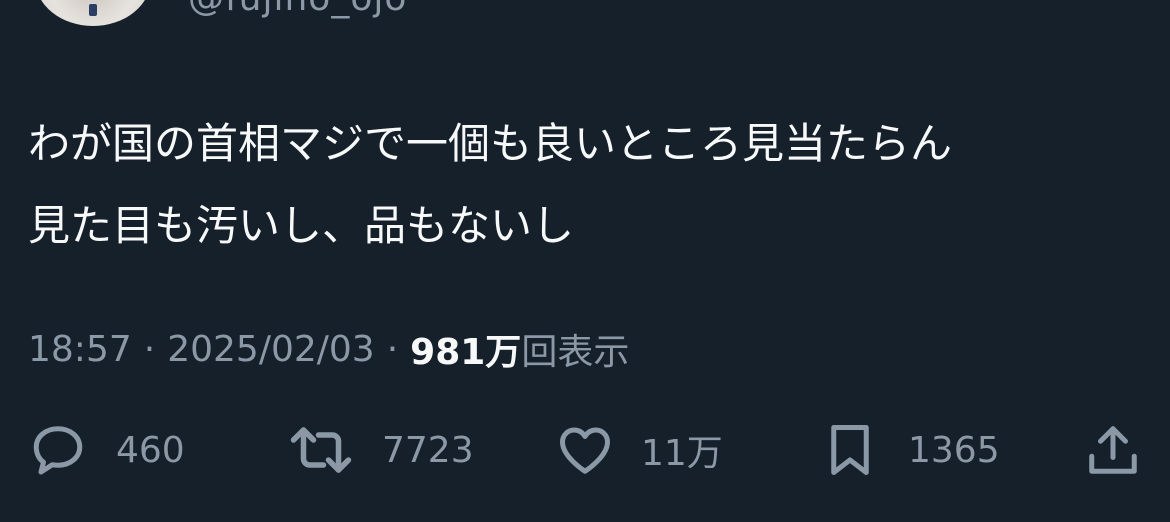 The width and height of the screenshot is (1170, 522). Describe the element at coordinates (381, 450) in the screenshot. I see `repost-button: 7723` at that location.